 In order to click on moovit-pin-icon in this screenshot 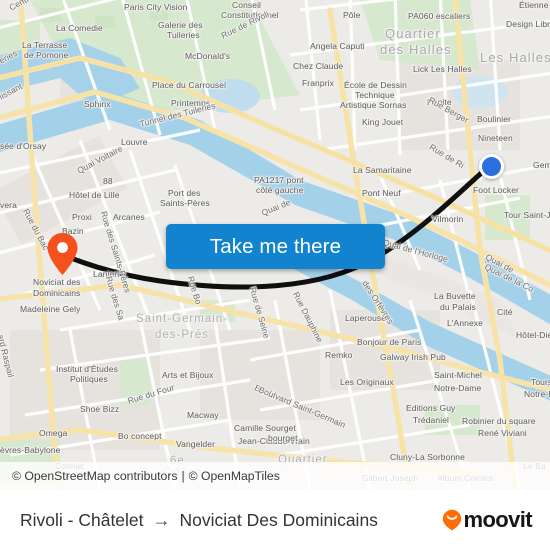, I will do `click(452, 520)`.